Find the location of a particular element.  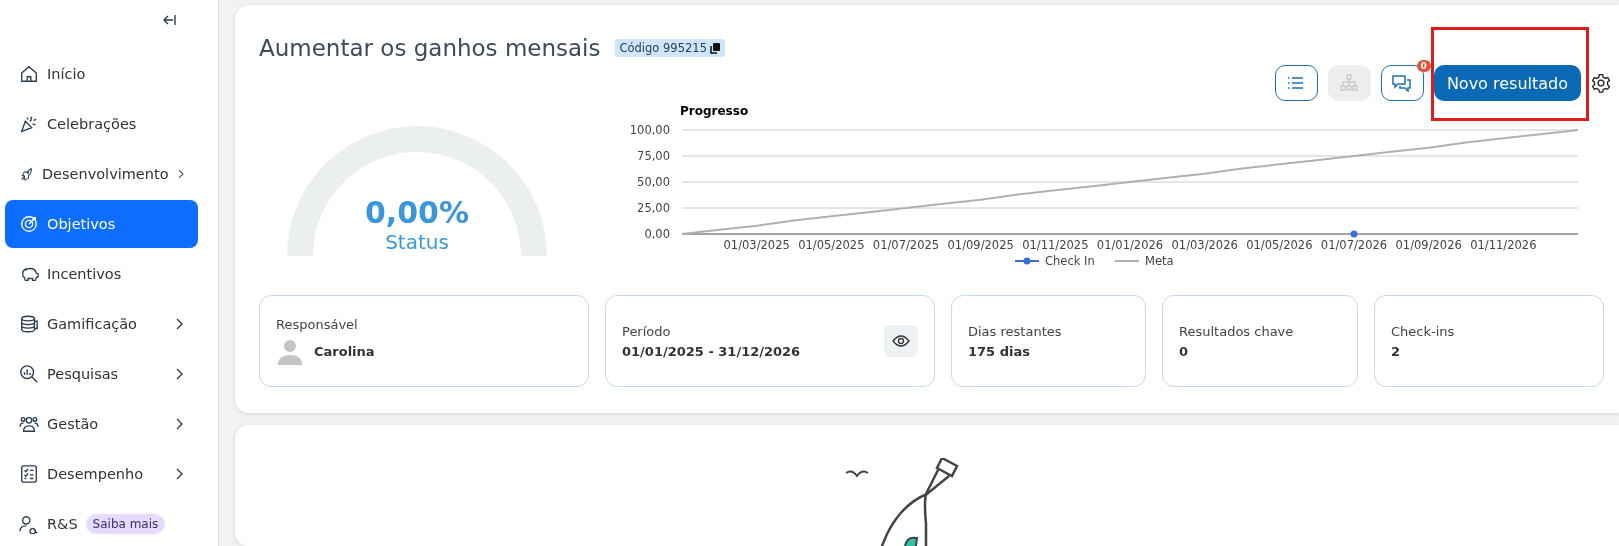

objective-title: Aumentar os ganhos mensais is located at coordinates (430, 48).